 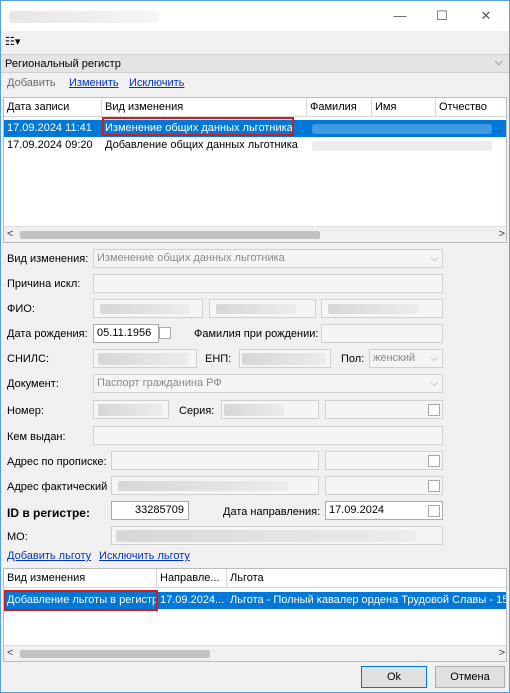 I want to click on history-scrollbar: < >, so click(x=255, y=234).